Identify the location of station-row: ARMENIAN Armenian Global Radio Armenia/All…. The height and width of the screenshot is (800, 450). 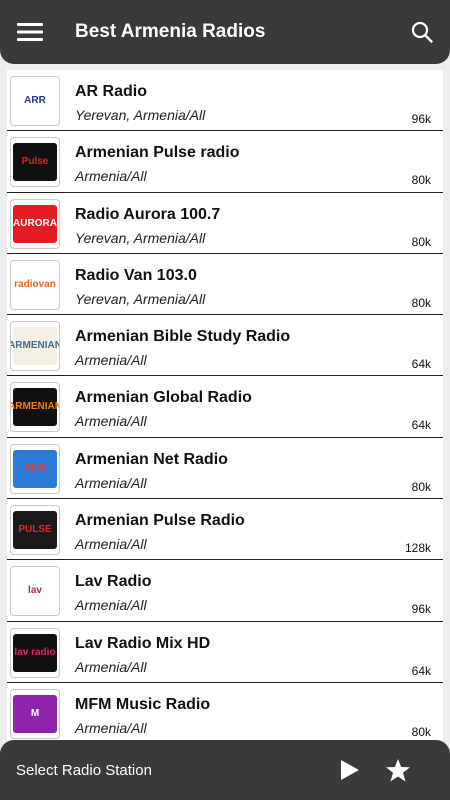
(225, 407).